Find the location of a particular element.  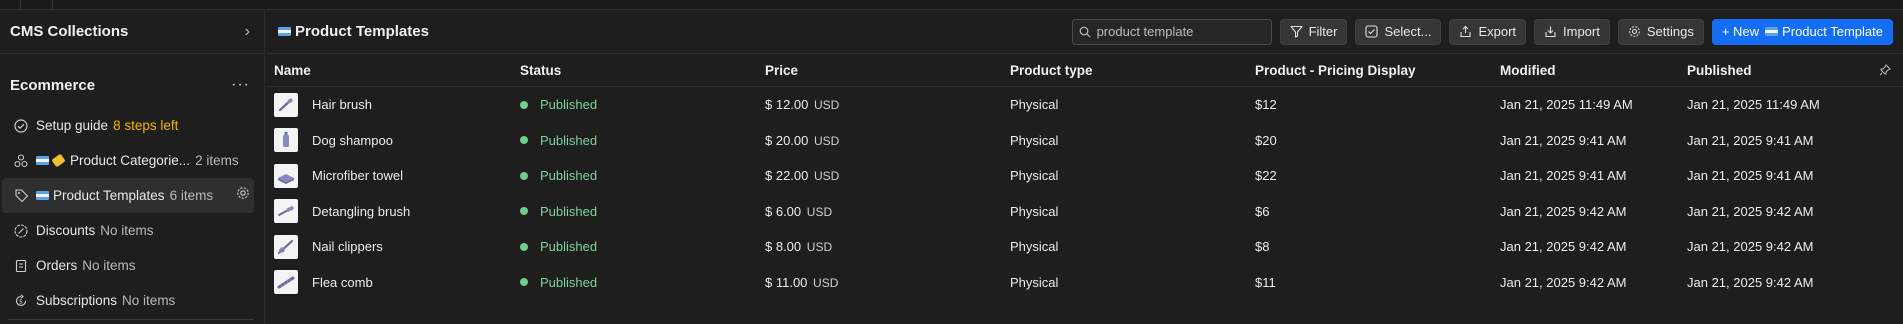

price-value: $ 12.00 is located at coordinates (787, 105).